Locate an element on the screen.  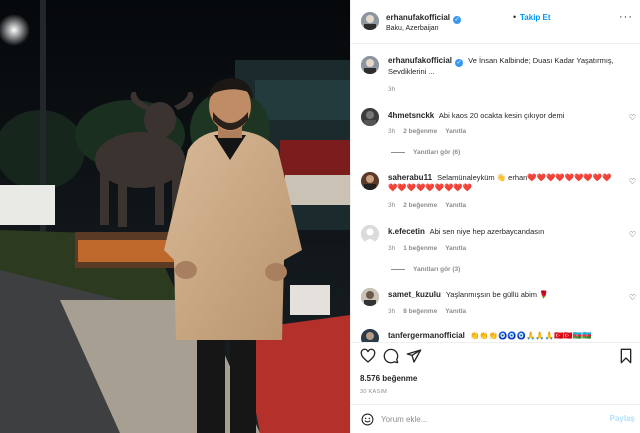
view-replies-label: Yanıtları gör (3) is located at coordinates (437, 269).